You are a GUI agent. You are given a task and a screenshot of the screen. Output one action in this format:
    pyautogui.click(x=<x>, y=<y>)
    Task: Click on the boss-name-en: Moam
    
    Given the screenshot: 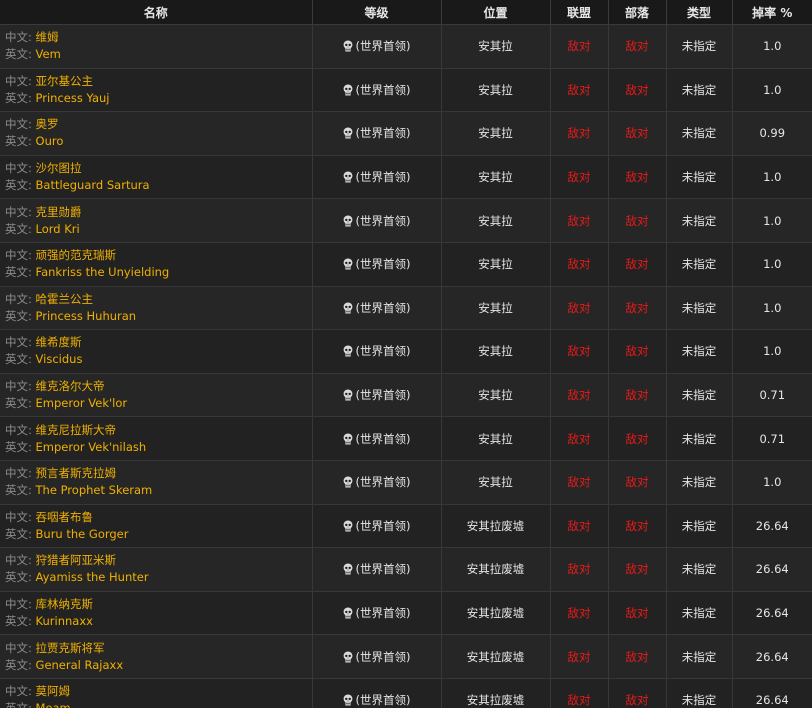 What is the action you would take?
    pyautogui.click(x=53, y=704)
    